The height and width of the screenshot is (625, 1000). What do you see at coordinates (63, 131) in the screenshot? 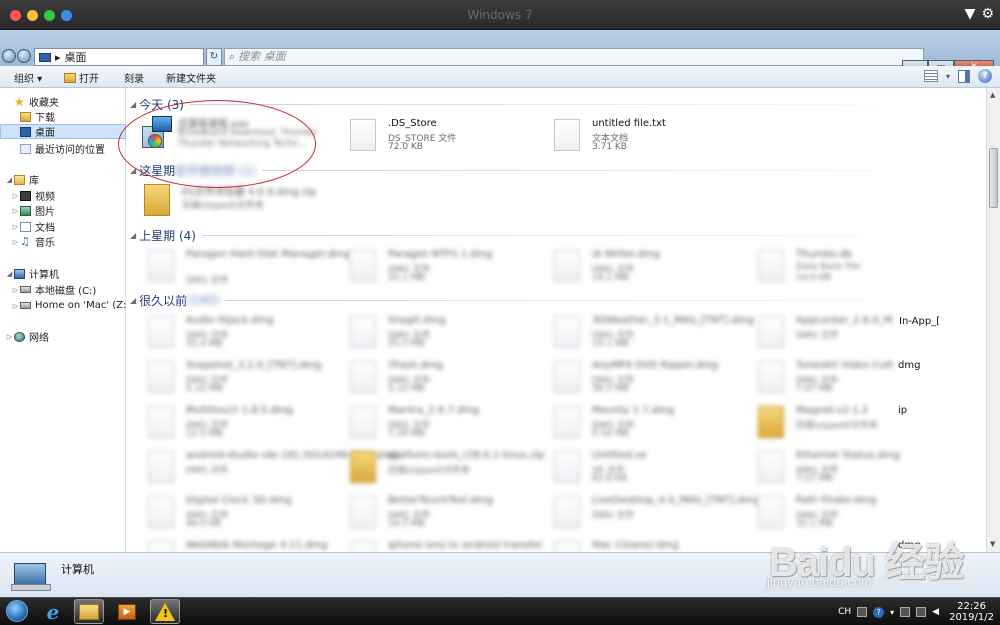
I see `sidebar-item-desktop: 桌面` at bounding box center [63, 131].